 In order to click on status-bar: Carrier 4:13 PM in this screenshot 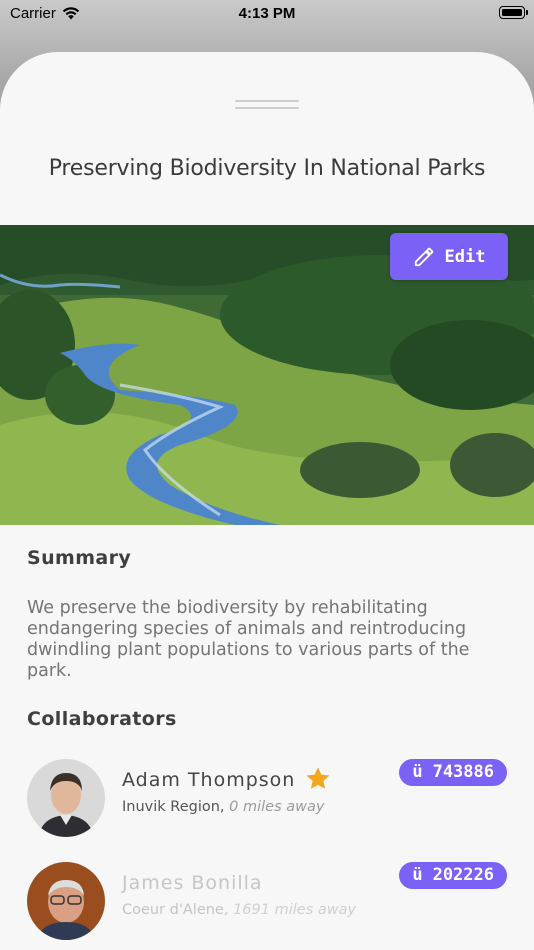, I will do `click(267, 14)`.